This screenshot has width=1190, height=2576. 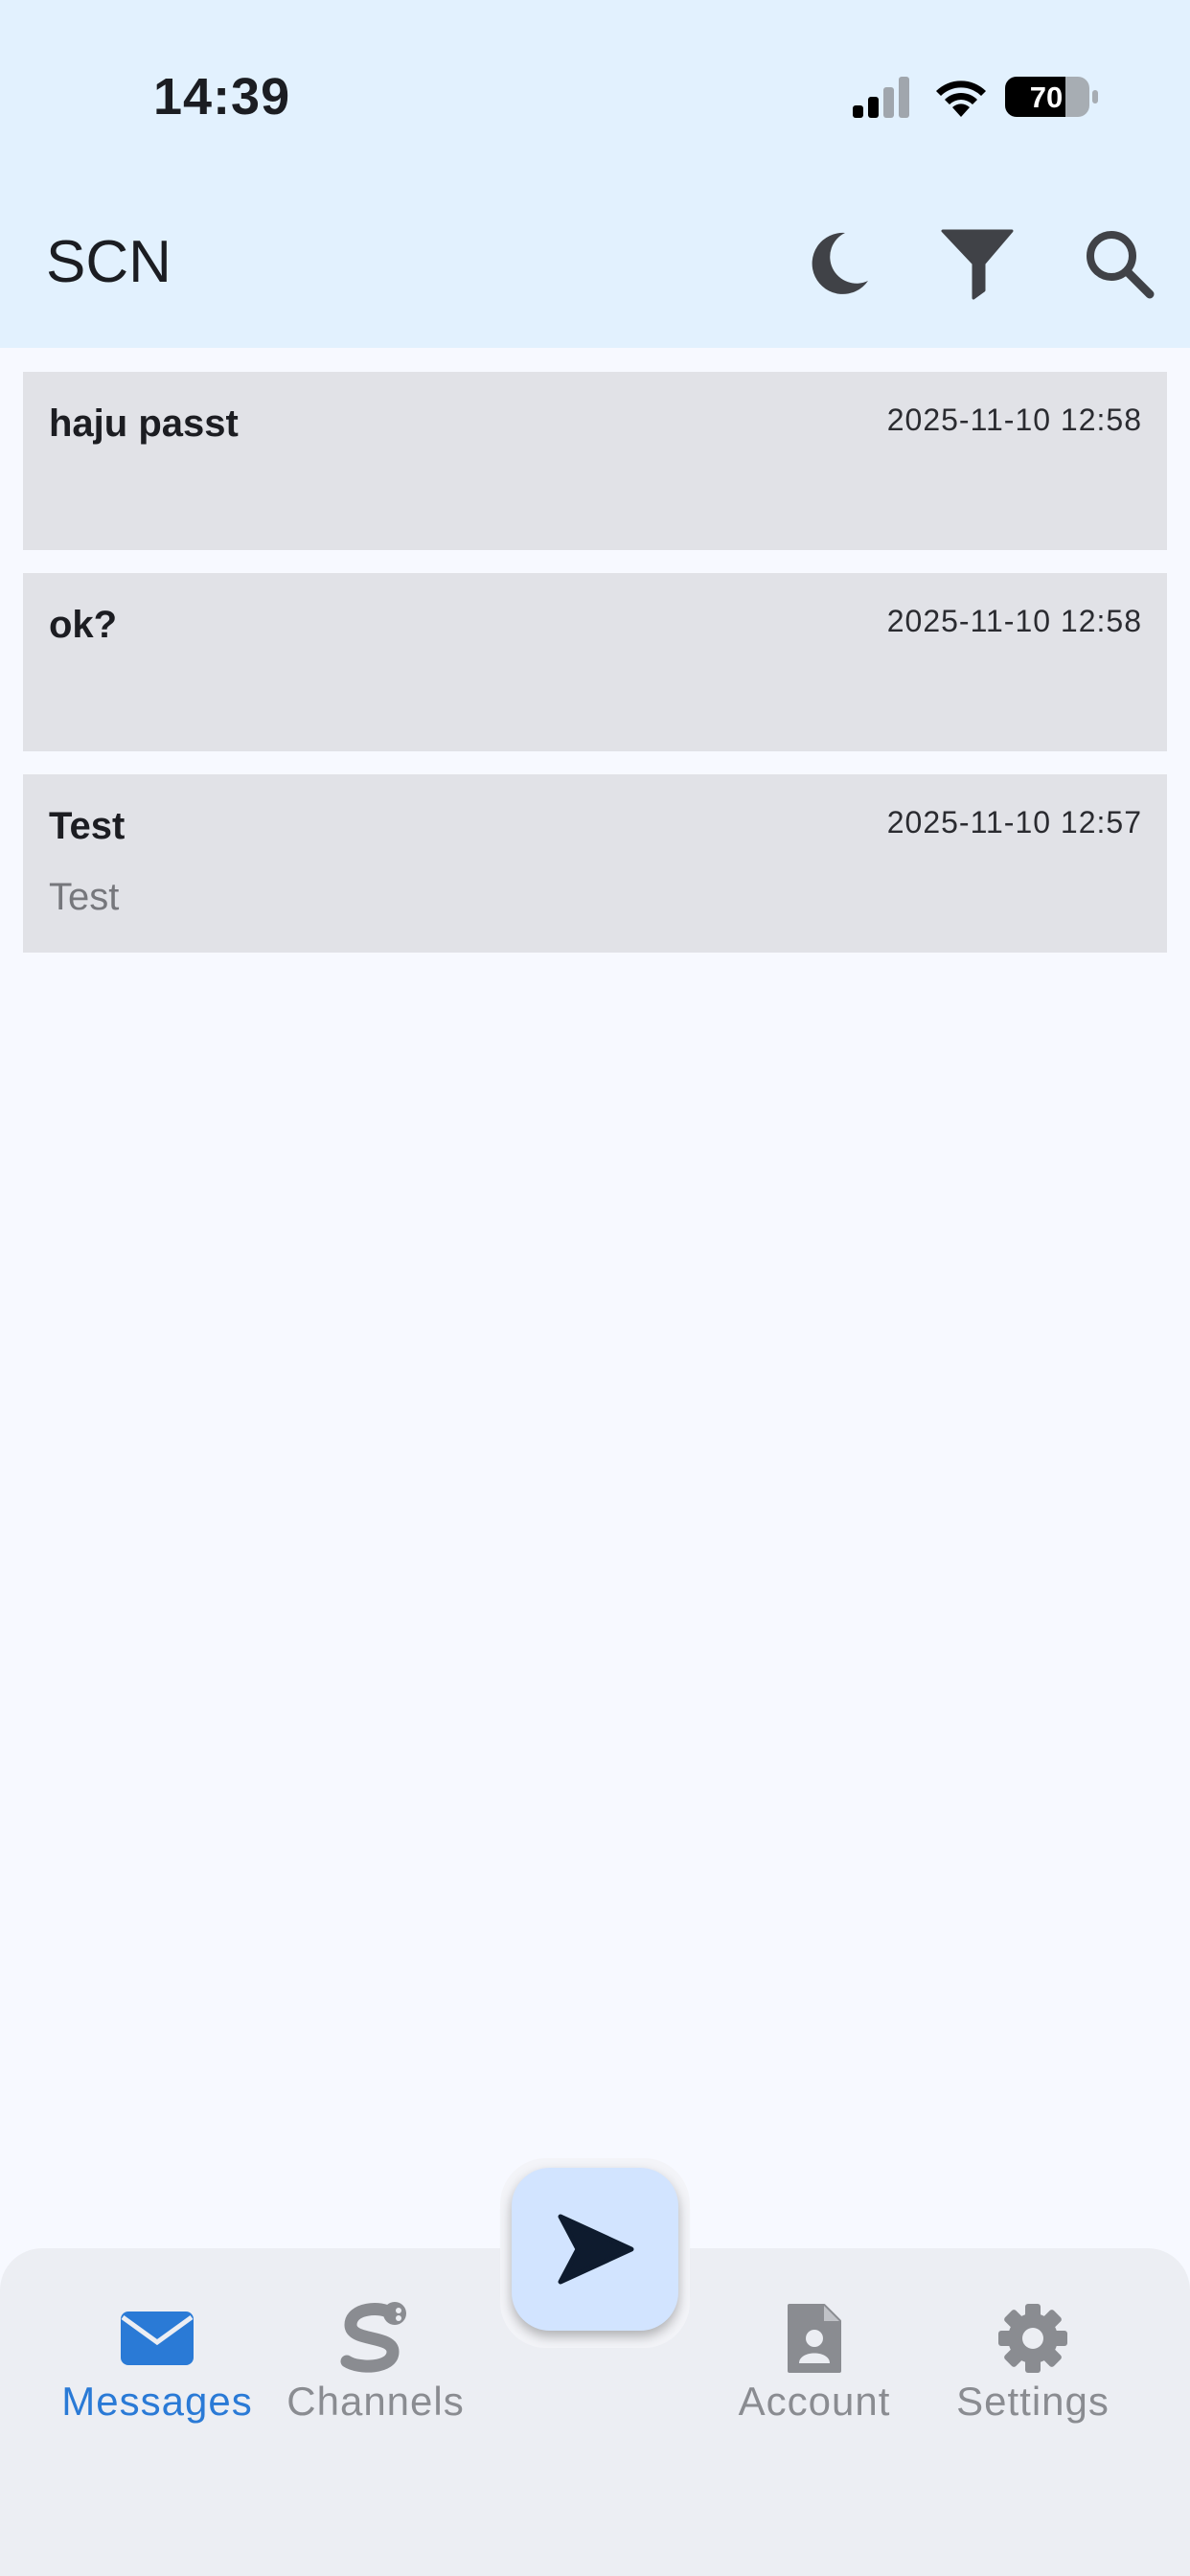 What do you see at coordinates (881, 97) in the screenshot?
I see `cellular-signal-icon` at bounding box center [881, 97].